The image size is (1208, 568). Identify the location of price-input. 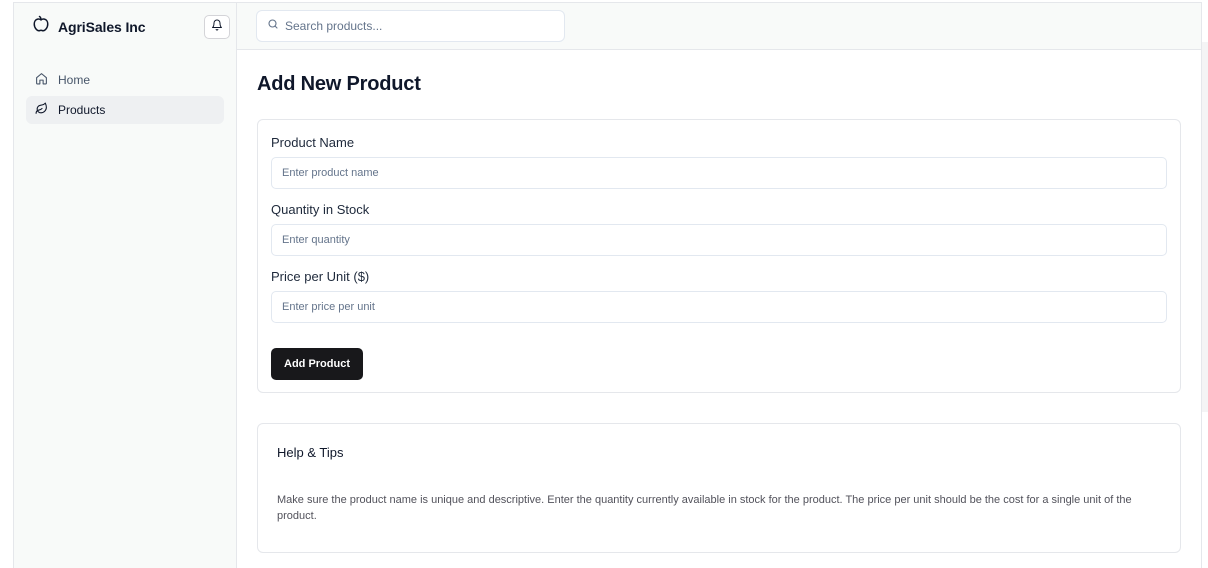
(719, 307).